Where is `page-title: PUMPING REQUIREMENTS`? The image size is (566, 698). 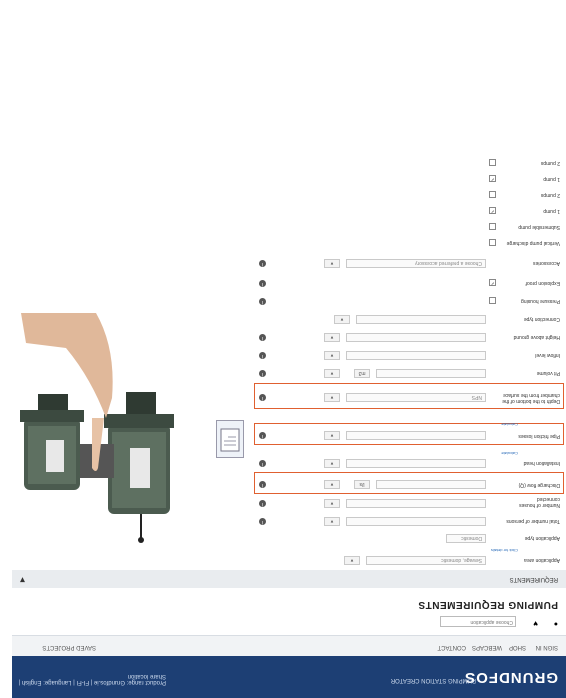
page-title: PUMPING REQUIREMENTS is located at coordinates (487, 604).